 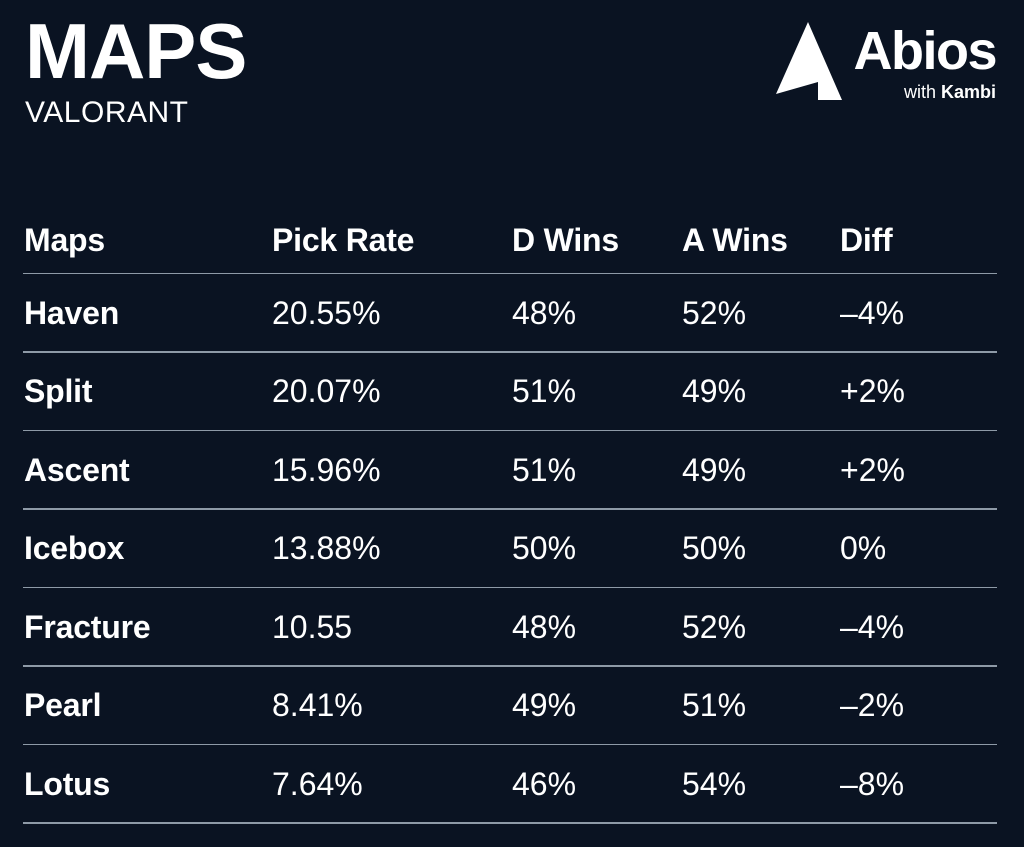 I want to click on cell-diff: –8%, so click(x=872, y=783).